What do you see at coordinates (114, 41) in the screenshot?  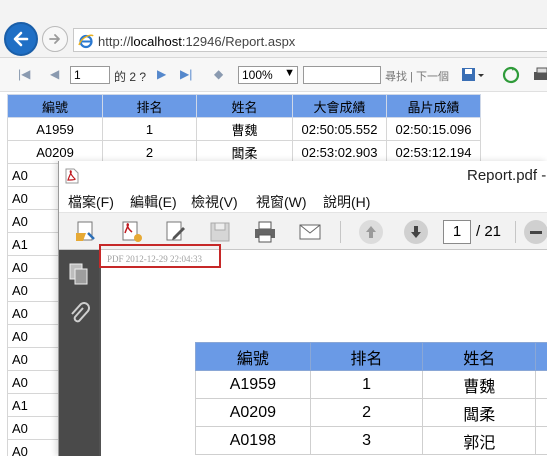 I see `url-prefix: http://` at bounding box center [114, 41].